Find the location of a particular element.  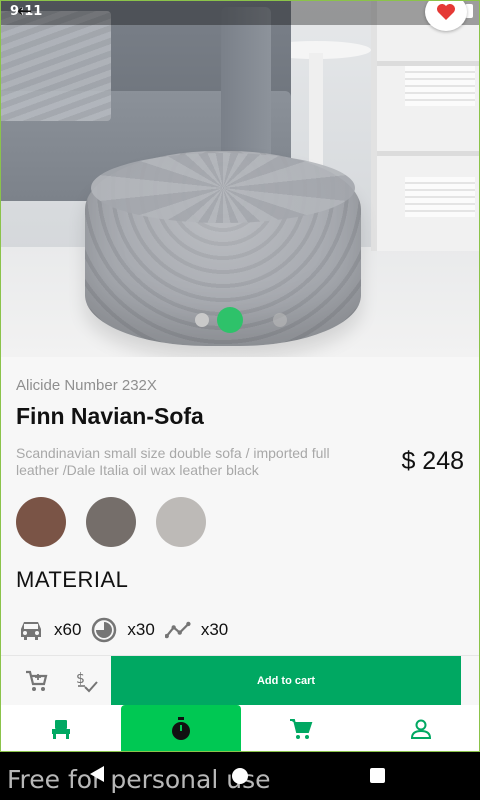

shopping-cart-icon is located at coordinates (37, 680).